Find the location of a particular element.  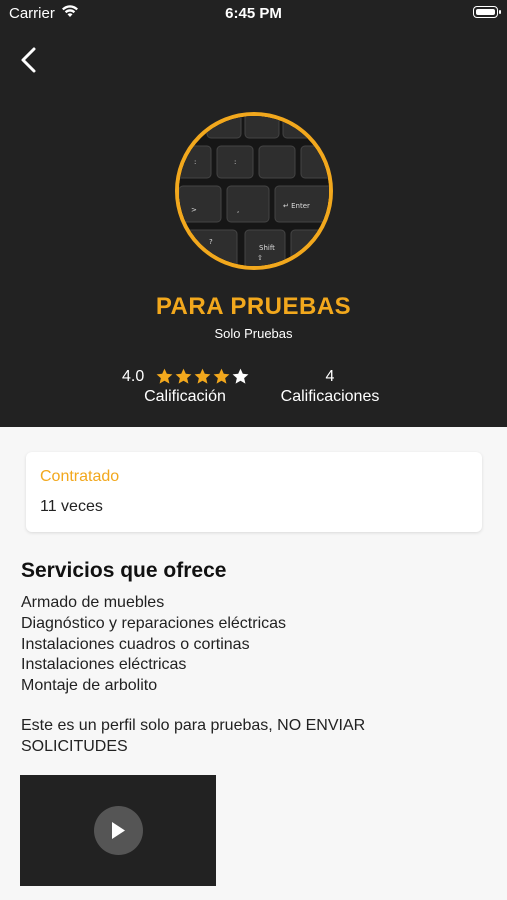

profile-name: PARA PRUEBAS is located at coordinates (253, 306).